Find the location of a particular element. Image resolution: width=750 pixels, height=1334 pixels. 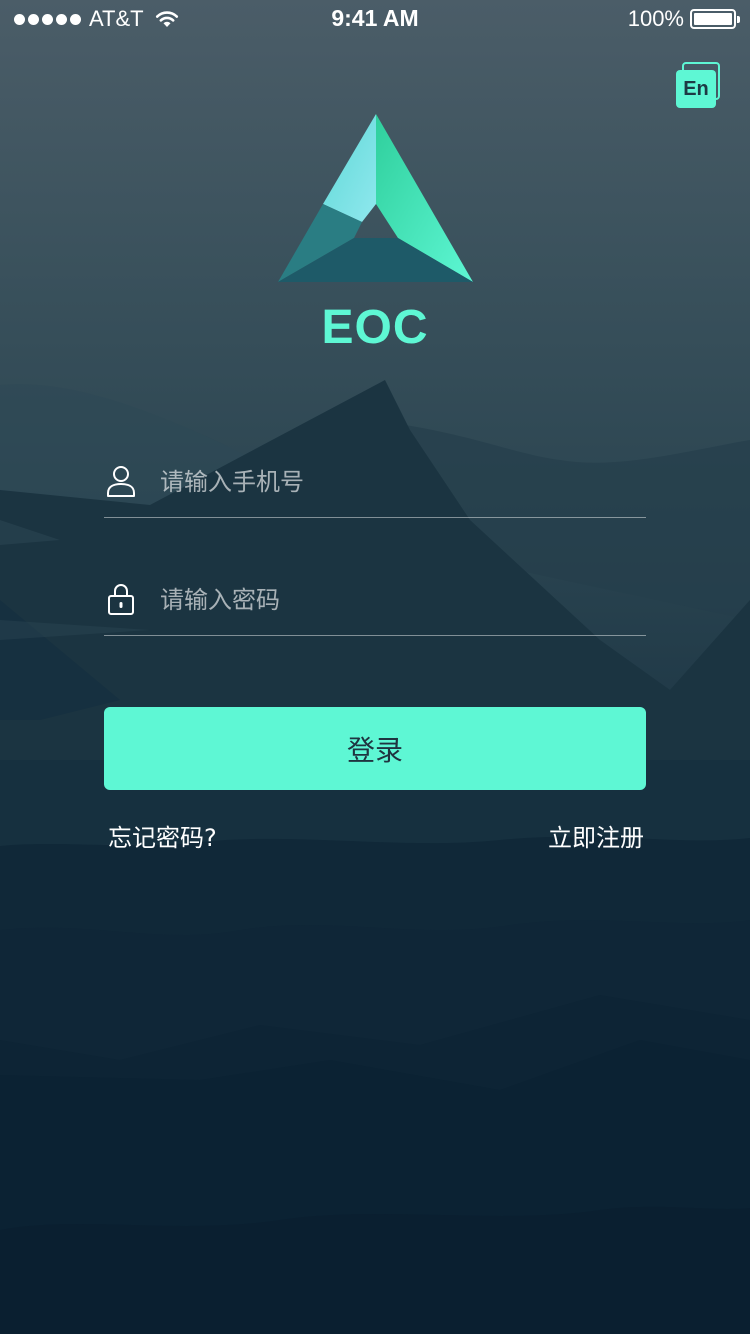

phone-field is located at coordinates (375, 488).